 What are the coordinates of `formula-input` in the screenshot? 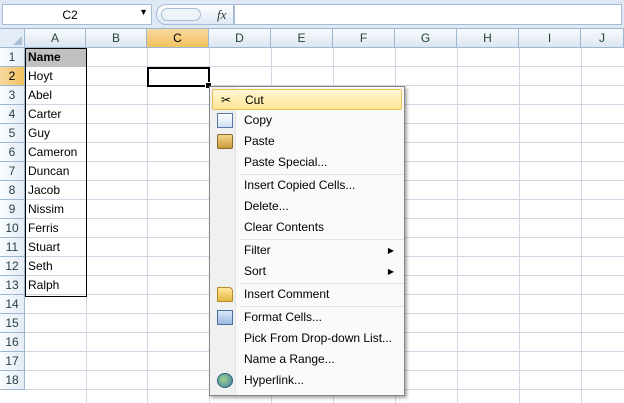 It's located at (428, 14).